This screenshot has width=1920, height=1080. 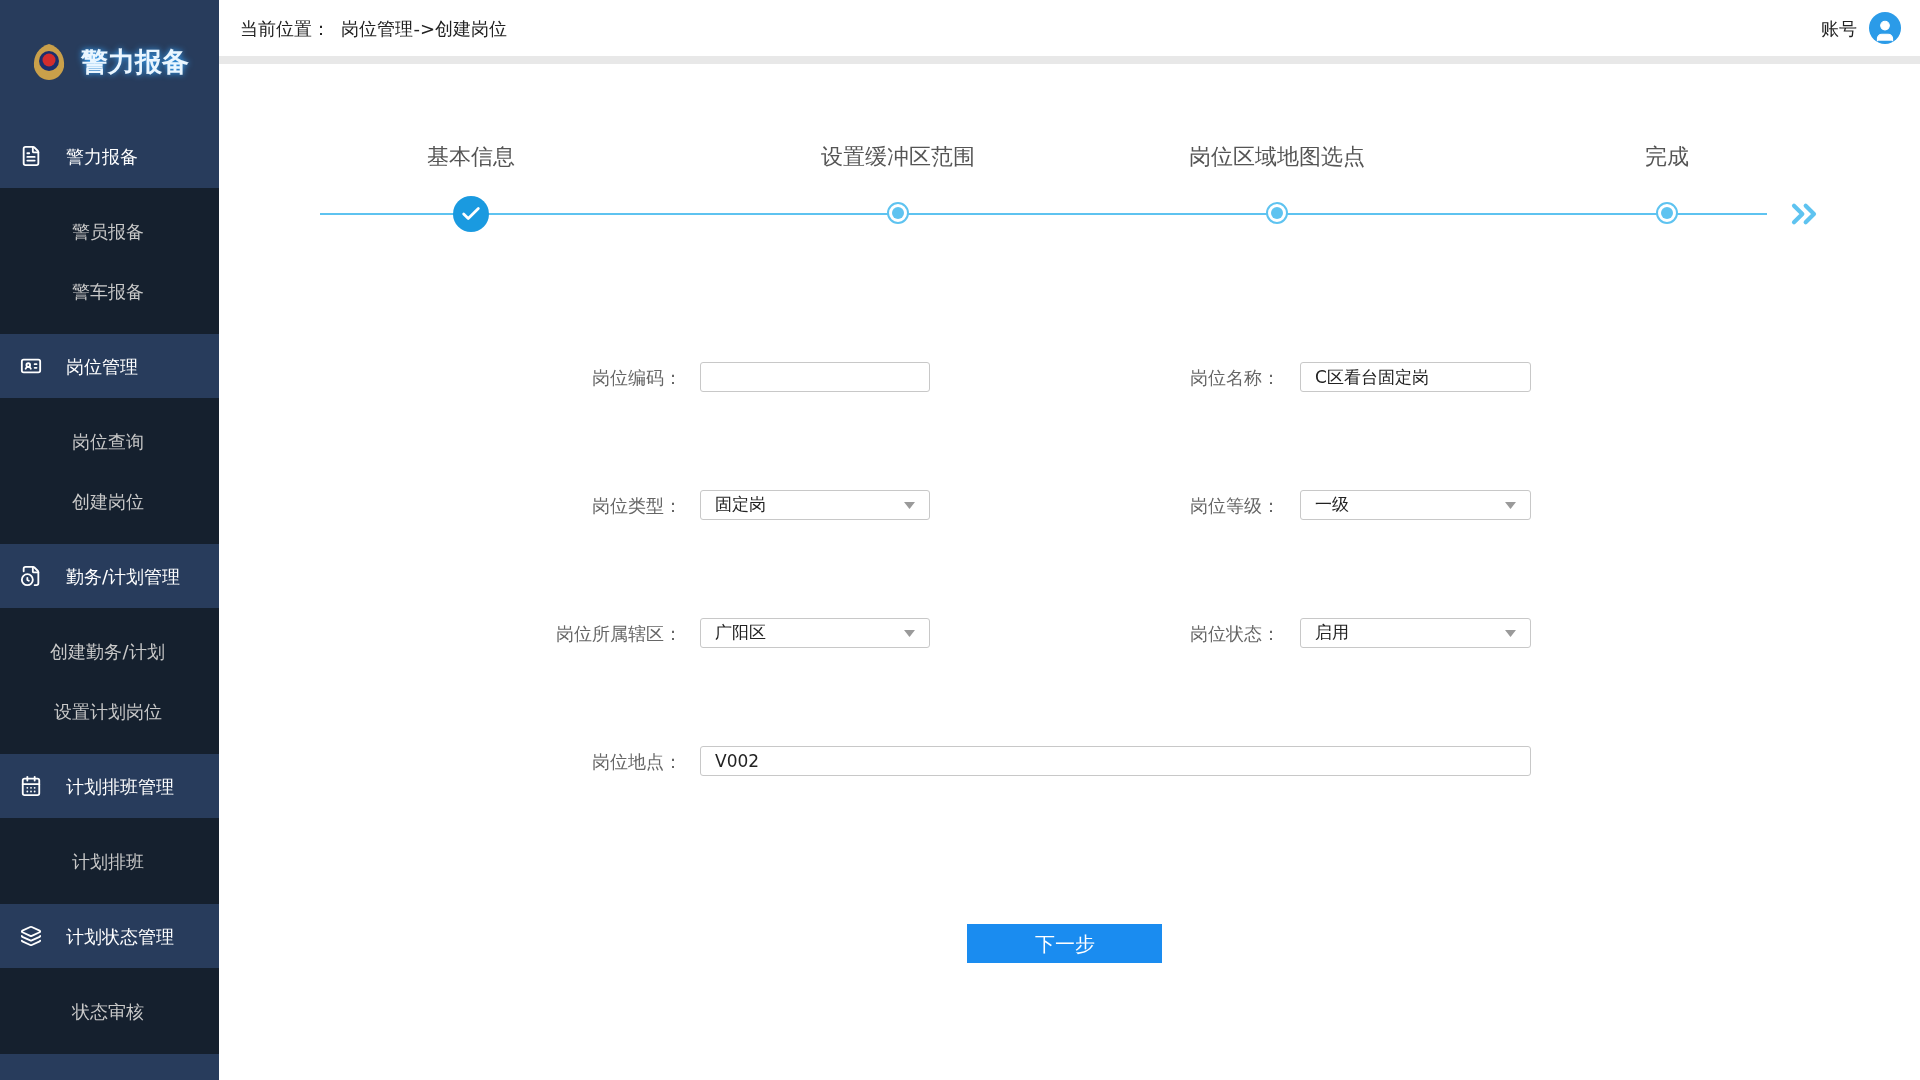 What do you see at coordinates (1235, 505) in the screenshot?
I see `field-label: 岗位等级：` at bounding box center [1235, 505].